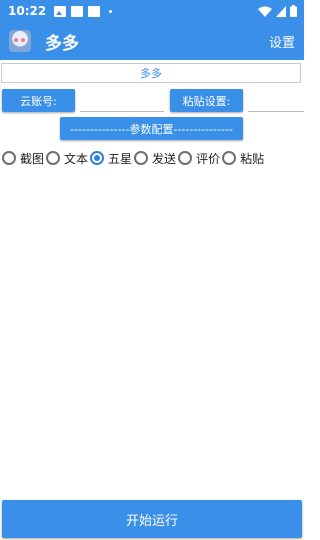 The height and width of the screenshot is (540, 320). Describe the element at coordinates (152, 41) in the screenshot. I see `app-bar: 多多 设置` at that location.